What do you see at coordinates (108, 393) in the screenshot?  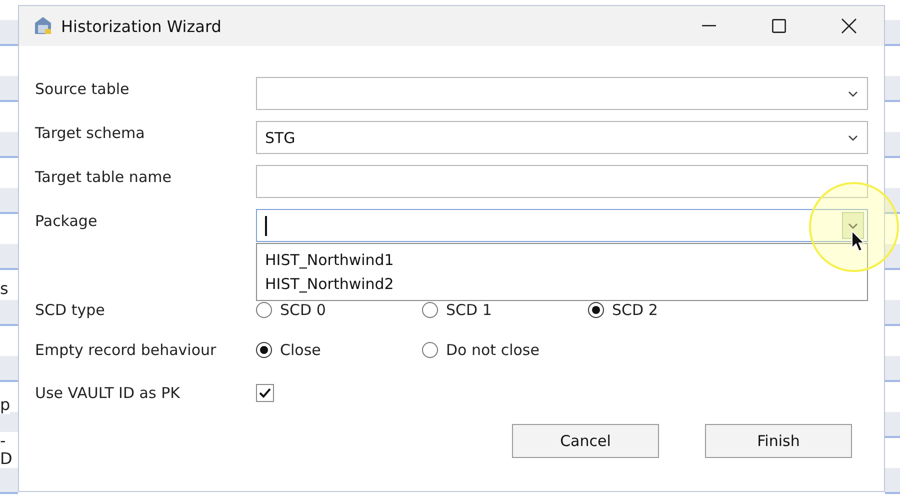 I see `field-label: Use VAULT ID as PK` at bounding box center [108, 393].